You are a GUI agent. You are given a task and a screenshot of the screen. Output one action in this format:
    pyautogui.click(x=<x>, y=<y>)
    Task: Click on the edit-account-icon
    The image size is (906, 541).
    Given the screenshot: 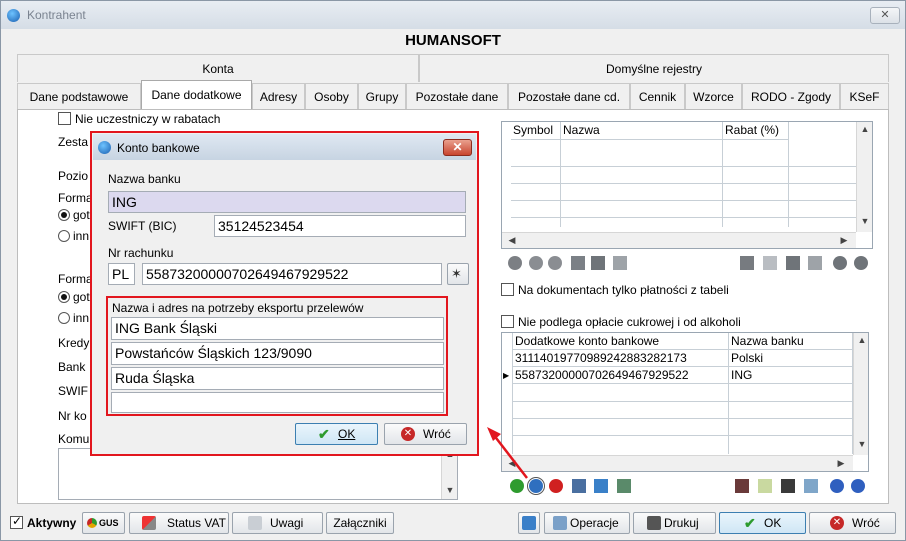 What is the action you would take?
    pyautogui.click(x=536, y=486)
    